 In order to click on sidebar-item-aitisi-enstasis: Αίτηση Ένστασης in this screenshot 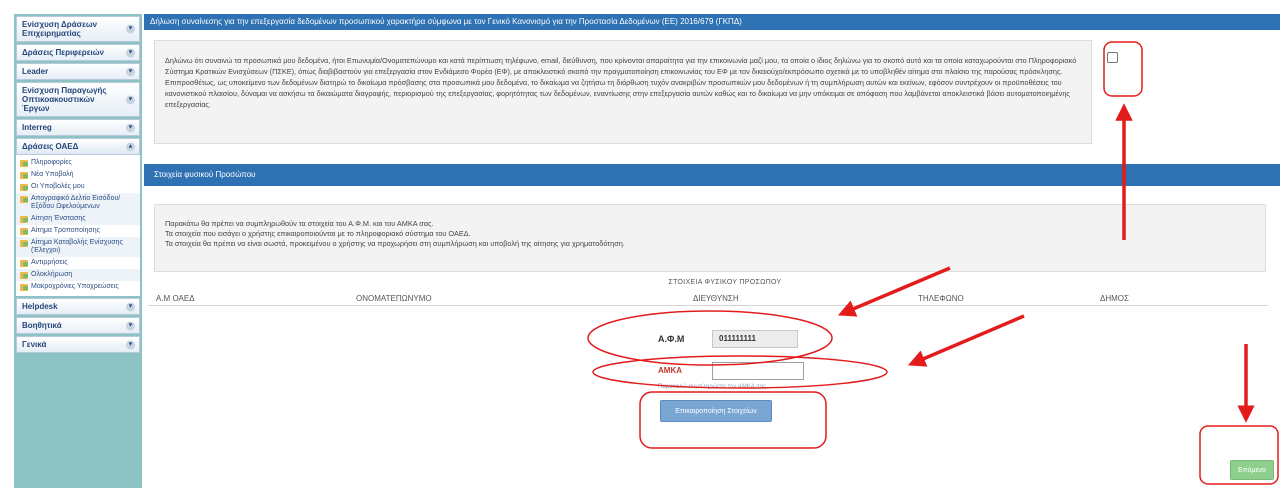, I will do `click(78, 219)`.